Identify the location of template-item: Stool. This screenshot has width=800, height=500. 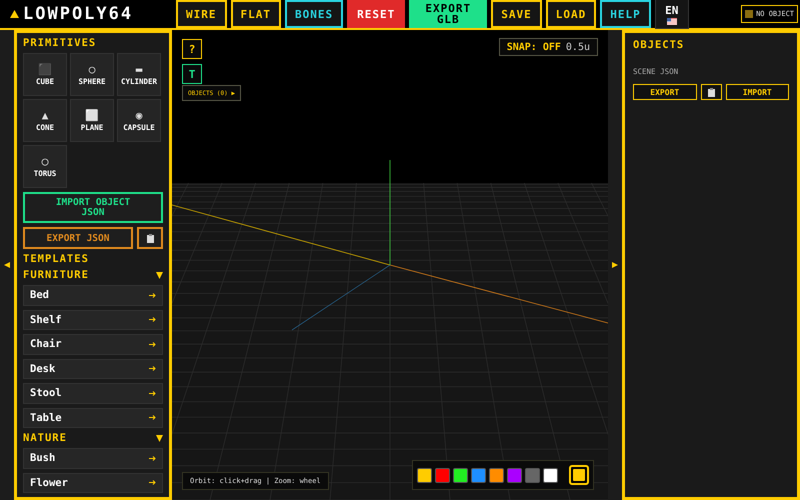
(93, 393).